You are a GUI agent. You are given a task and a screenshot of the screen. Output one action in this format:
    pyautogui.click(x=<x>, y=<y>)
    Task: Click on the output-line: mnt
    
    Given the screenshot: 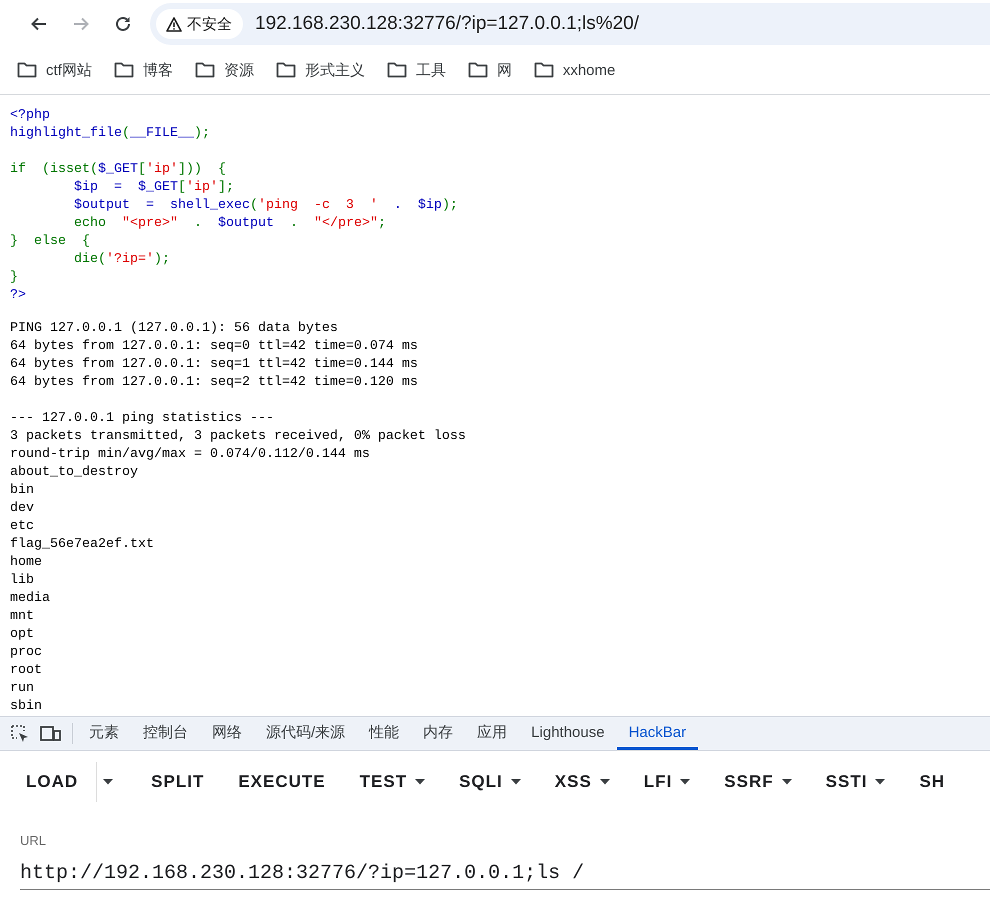 What is the action you would take?
    pyautogui.click(x=22, y=617)
    